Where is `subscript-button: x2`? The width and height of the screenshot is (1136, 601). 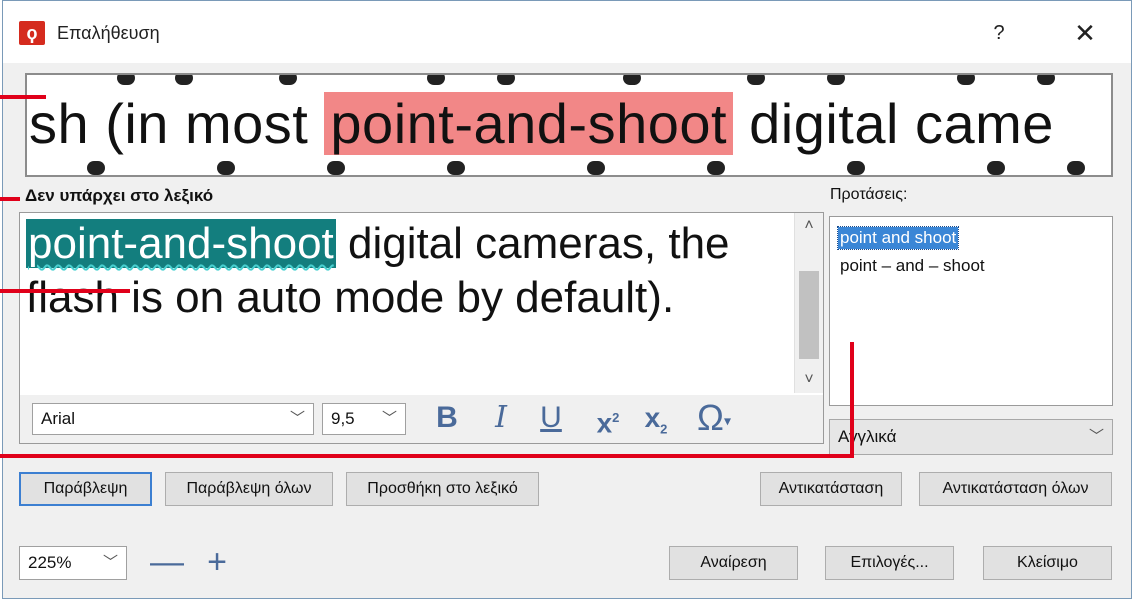
subscript-button: x2 is located at coordinates (656, 418).